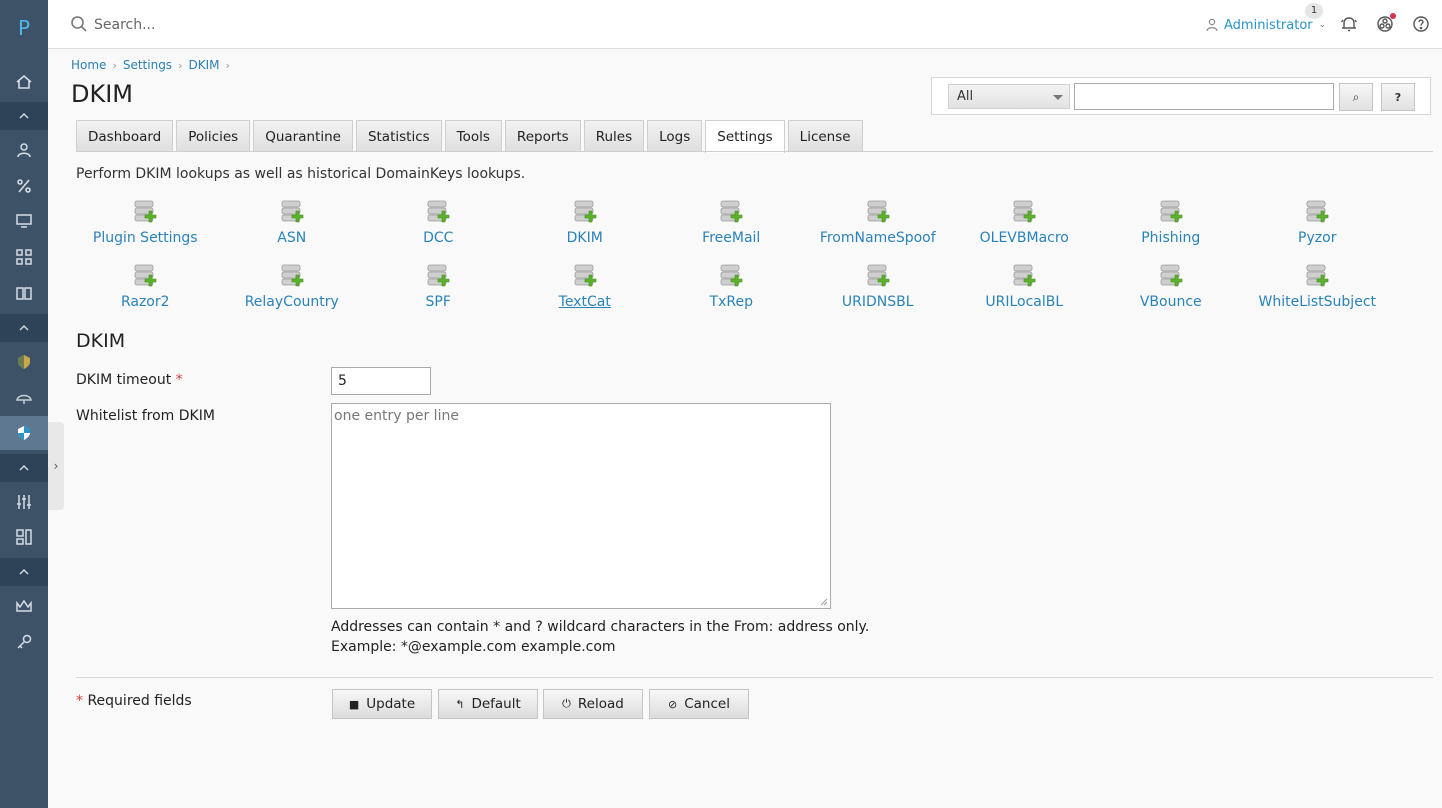 This screenshot has width=1442, height=808. What do you see at coordinates (1170, 238) in the screenshot?
I see `plugin-link: Phishing` at bounding box center [1170, 238].